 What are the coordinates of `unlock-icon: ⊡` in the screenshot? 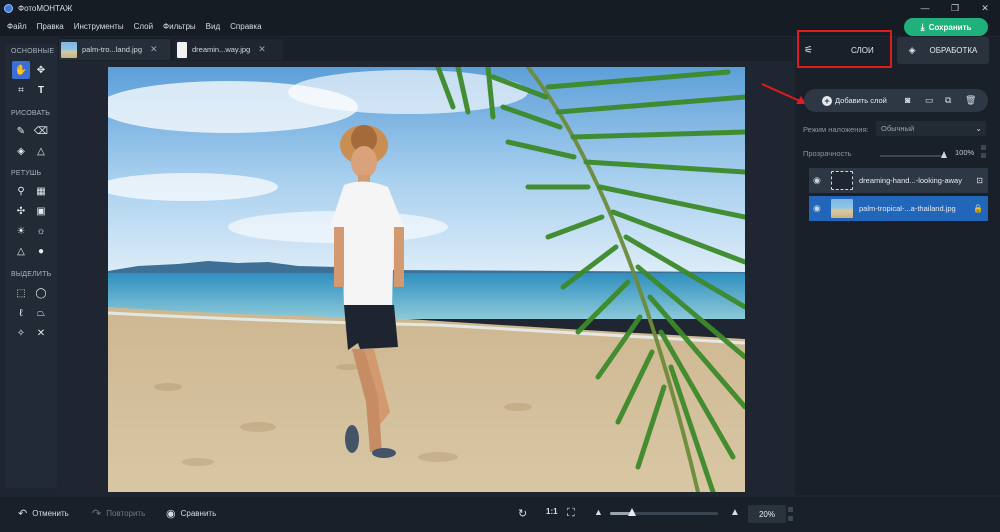 It's located at (979, 180).